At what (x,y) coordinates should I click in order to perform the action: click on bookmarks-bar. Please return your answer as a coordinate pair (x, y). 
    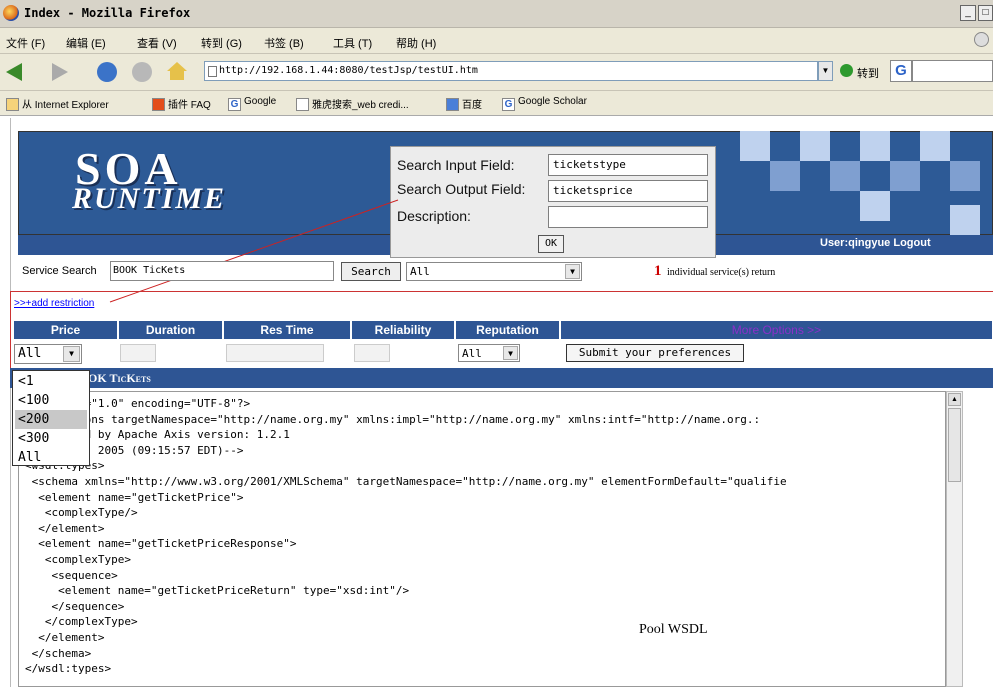
    Looking at the image, I should click on (496, 103).